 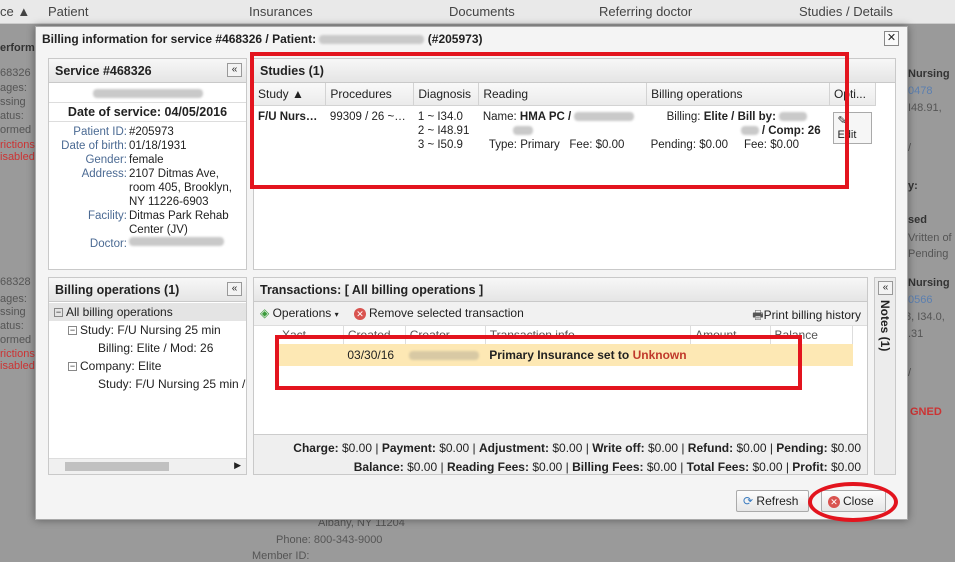 What do you see at coordinates (336, 314) in the screenshot?
I see `dropdown-icon: ▾` at bounding box center [336, 314].